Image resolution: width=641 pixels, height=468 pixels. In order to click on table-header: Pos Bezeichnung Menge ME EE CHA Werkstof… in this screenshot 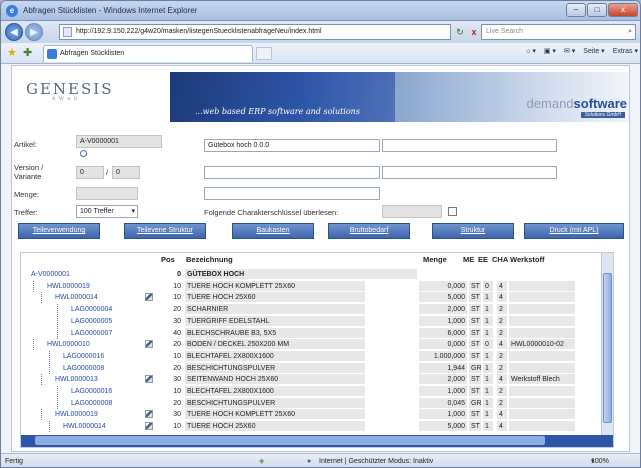, I will do `click(317, 260)`.